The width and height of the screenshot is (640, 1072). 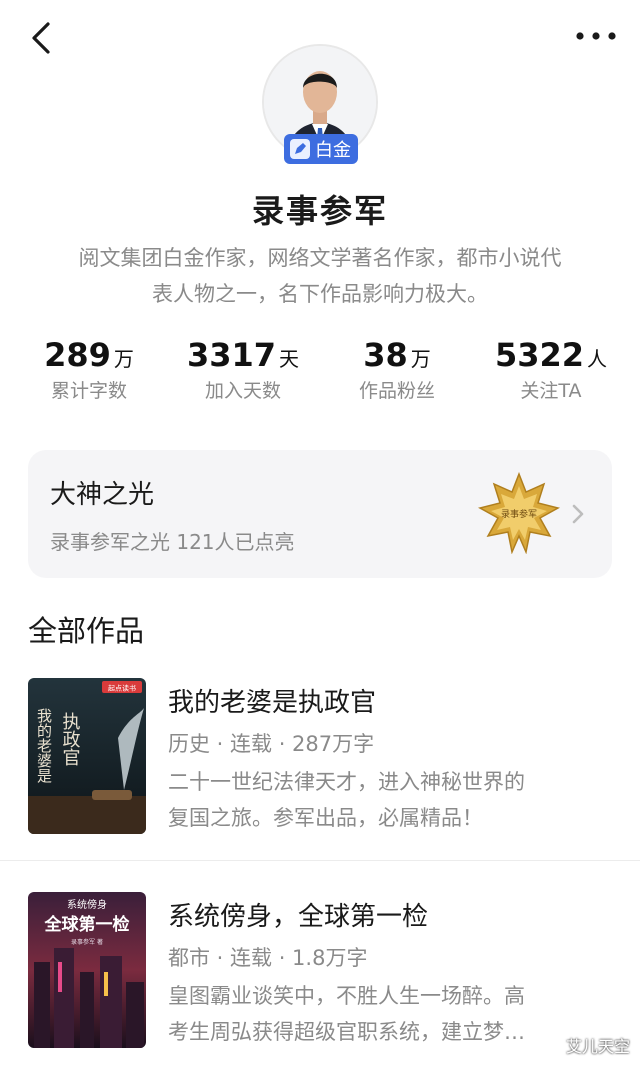 What do you see at coordinates (320, 376) in the screenshot?
I see `stats-row: 289 万 累计字数 3317 天 加入天数 38 万 作品粉丝 5322 人 关注TA` at bounding box center [320, 376].